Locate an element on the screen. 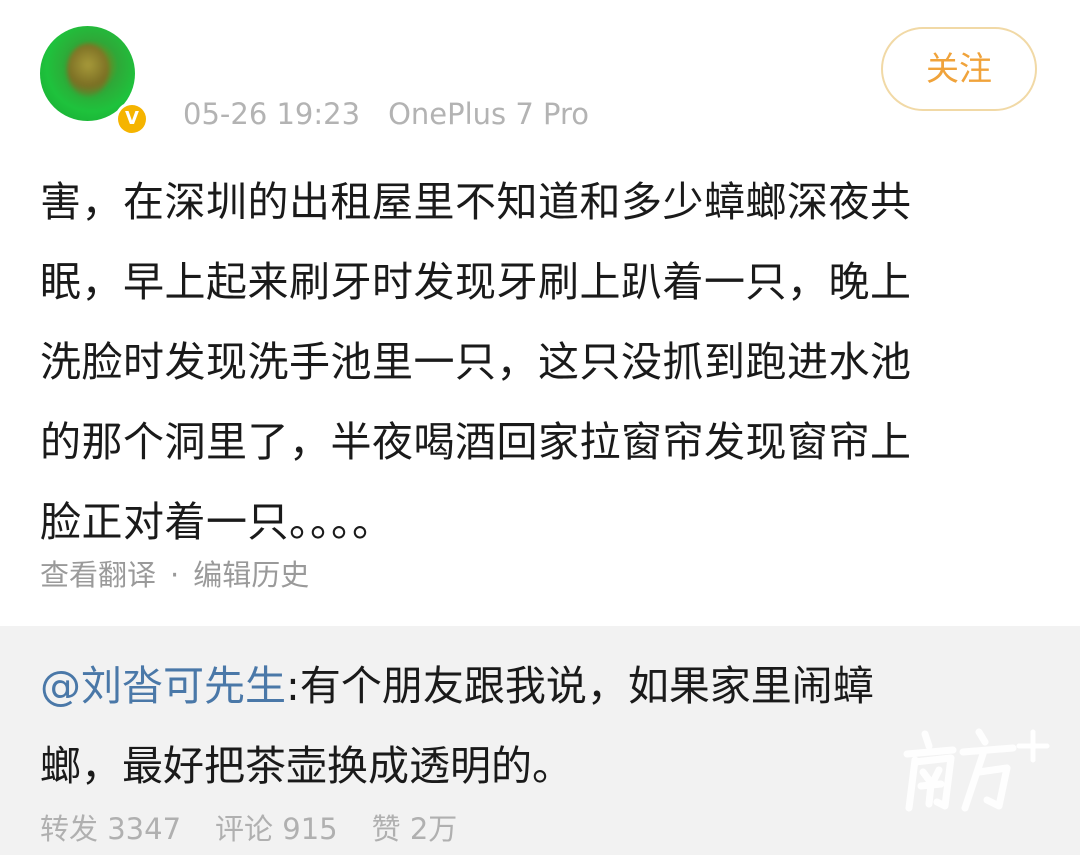  content-line: 洗脸时发现洗手池里一只，这只没抓到跑进水池 is located at coordinates (476, 362).